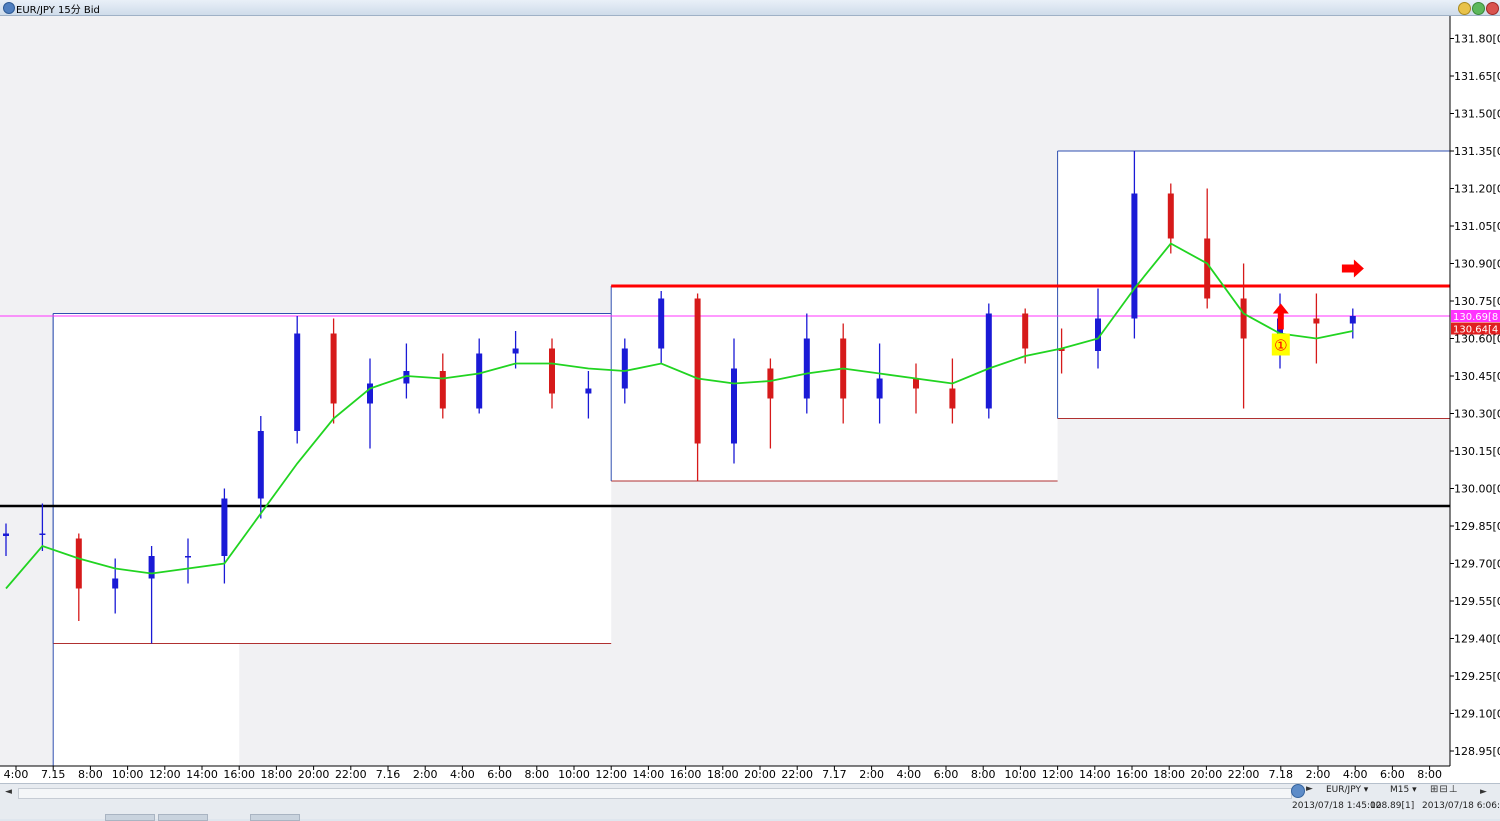 The height and width of the screenshot is (821, 1500). What do you see at coordinates (655, 793) in the screenshot?
I see `horizontal-scrollbar` at bounding box center [655, 793].